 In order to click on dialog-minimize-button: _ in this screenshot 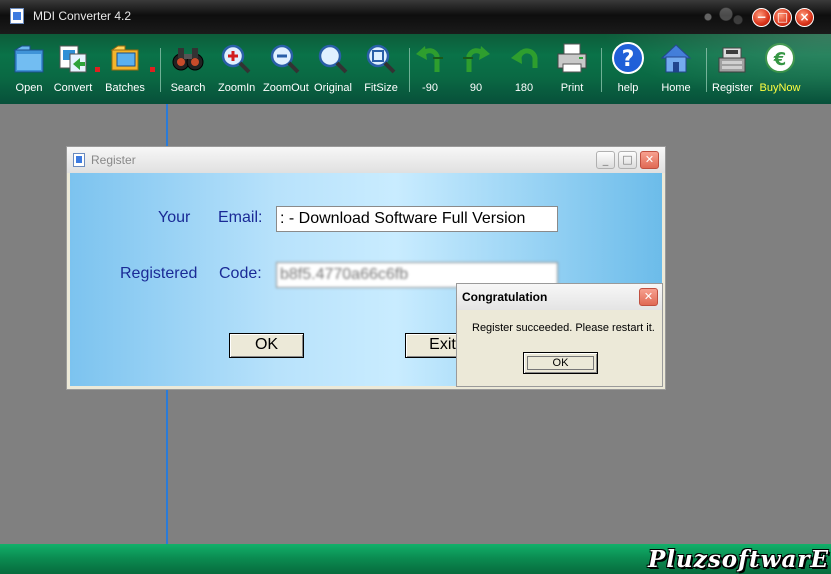, I will do `click(605, 160)`.